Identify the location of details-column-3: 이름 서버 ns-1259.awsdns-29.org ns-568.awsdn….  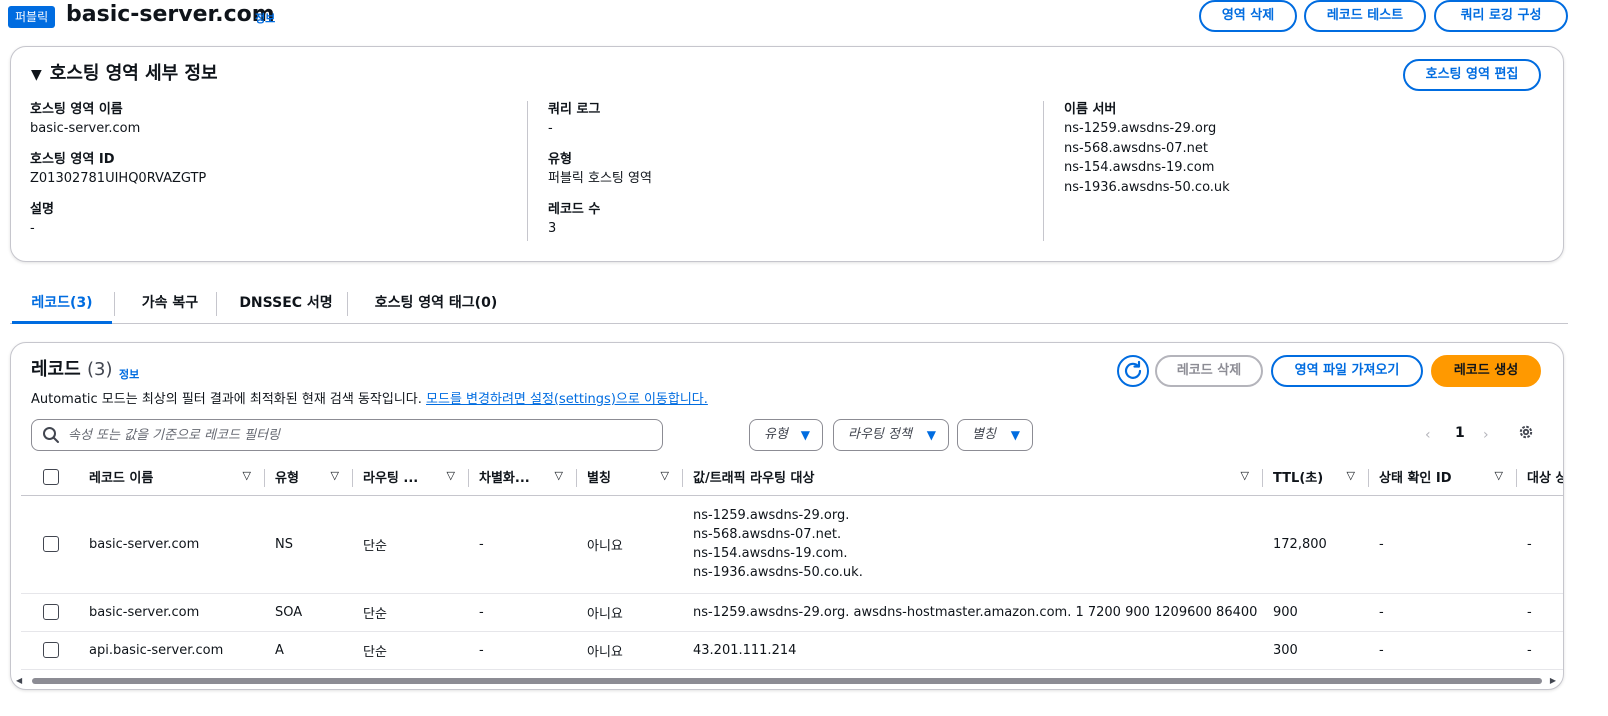
(1147, 149).